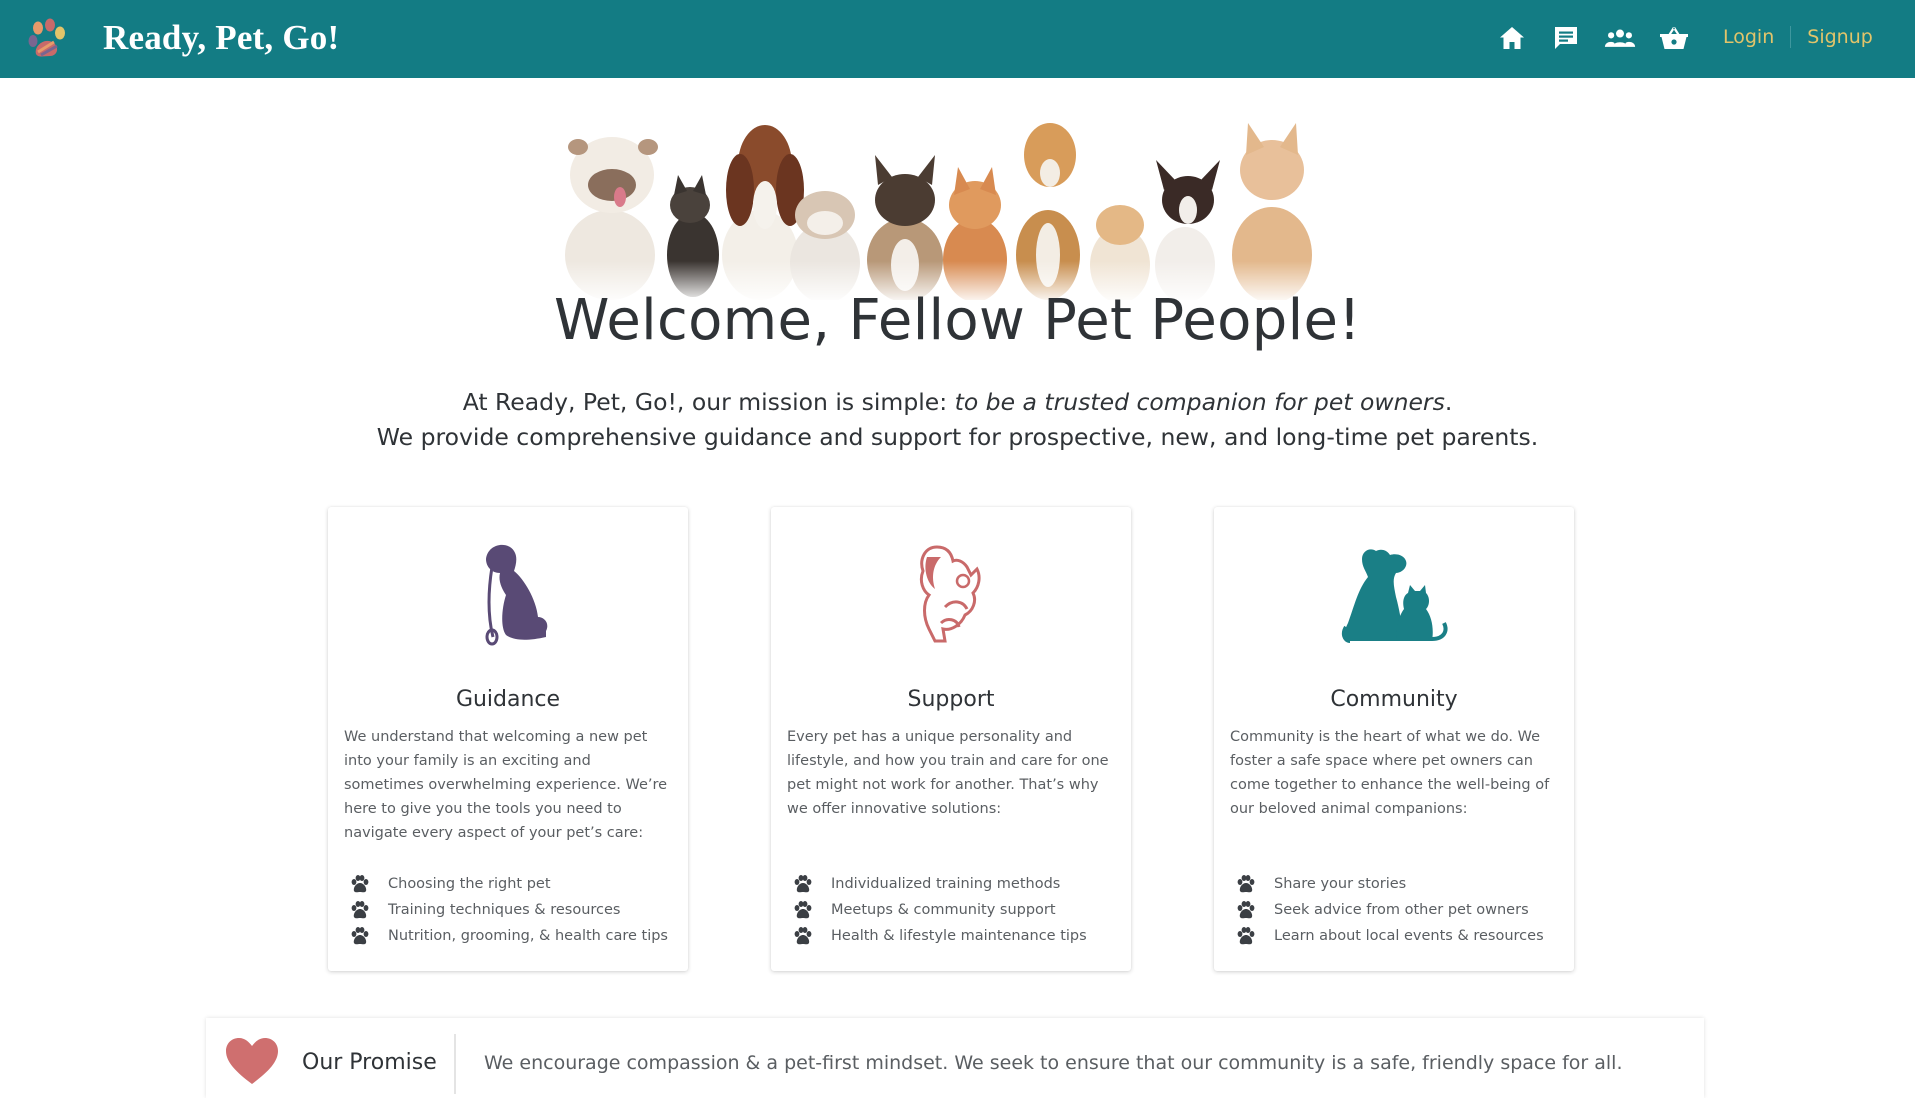  Describe the element at coordinates (508, 699) in the screenshot. I see `card-title: Guidance` at that location.